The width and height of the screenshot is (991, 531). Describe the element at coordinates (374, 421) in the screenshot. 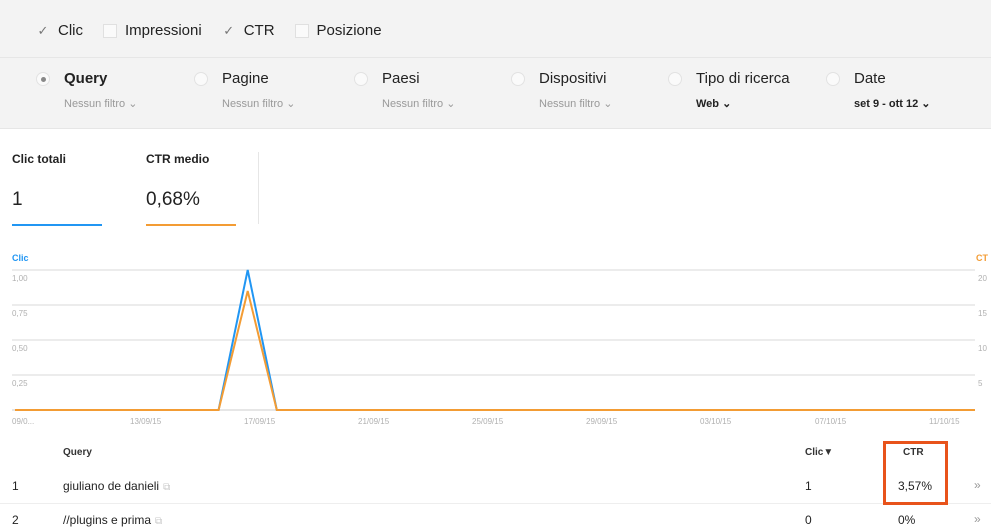

I see `x-tick-label: 21/09/15` at that location.